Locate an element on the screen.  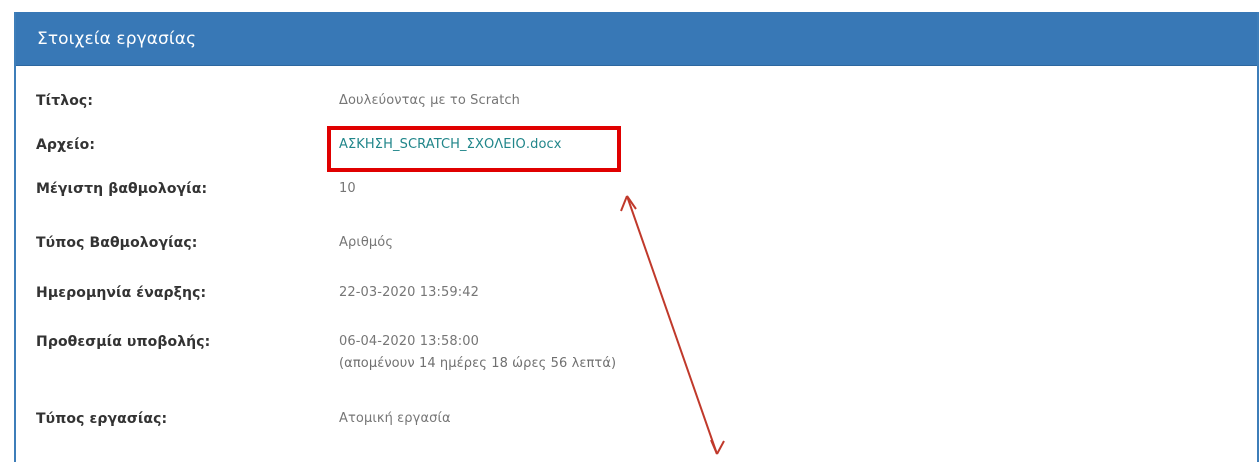
deadline-label: Προθεσμία υποβολής: is located at coordinates (123, 342).